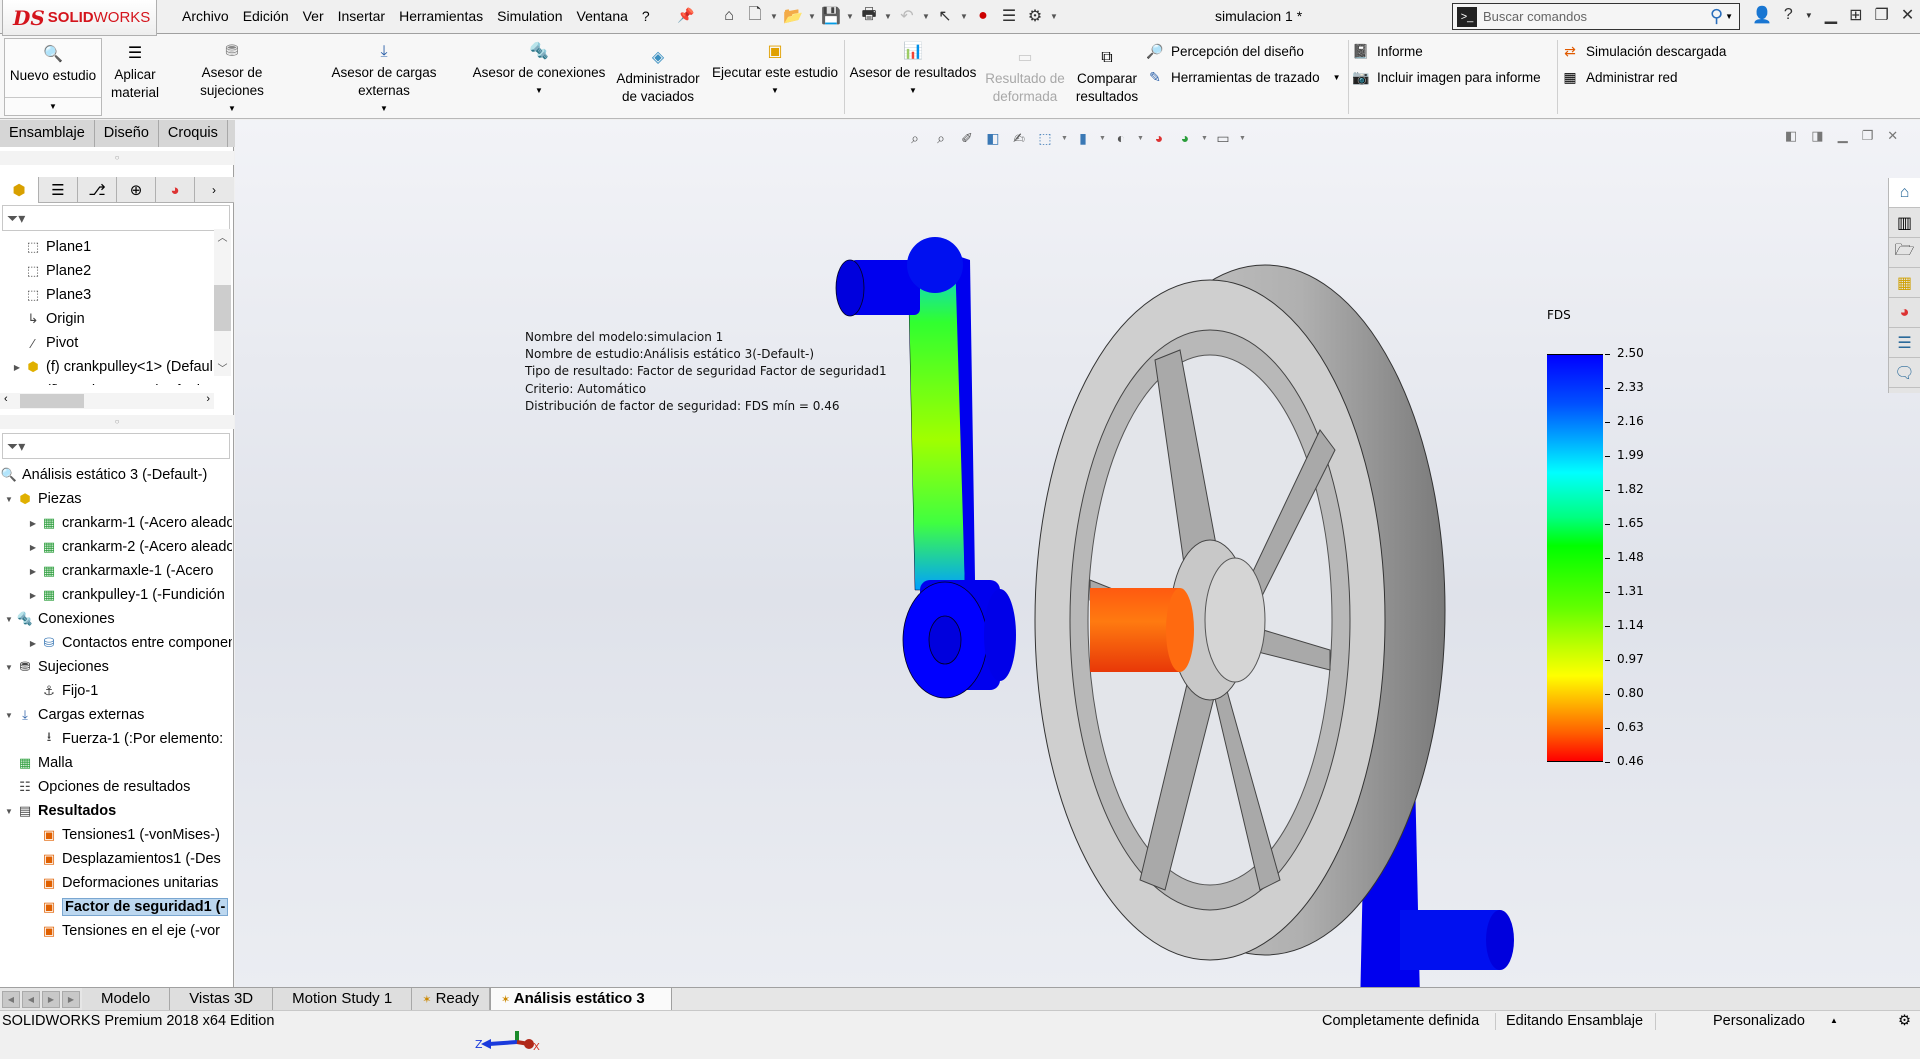 The image size is (1920, 1059). I want to click on unit-system-status: Personalizado, so click(1759, 1021).